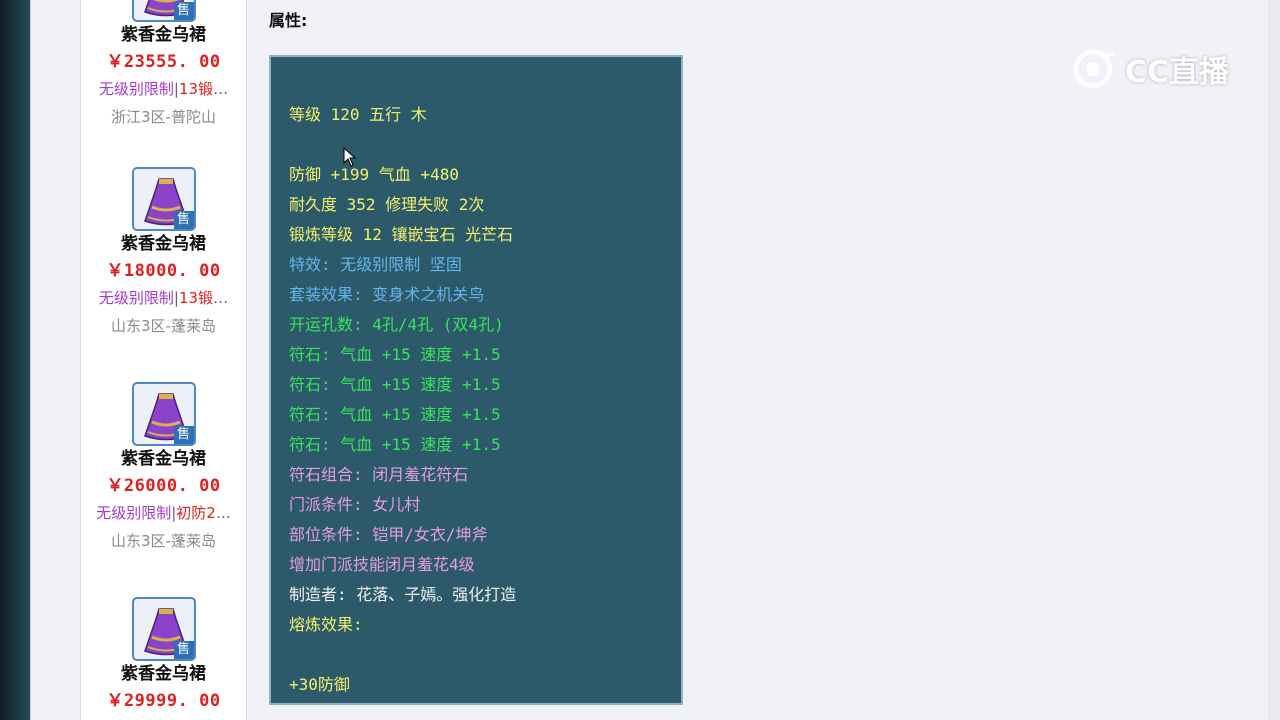 This screenshot has width=1280, height=720. Describe the element at coordinates (355, 504) in the screenshot. I see `attr-school-req: 门派条件: 女儿村` at that location.